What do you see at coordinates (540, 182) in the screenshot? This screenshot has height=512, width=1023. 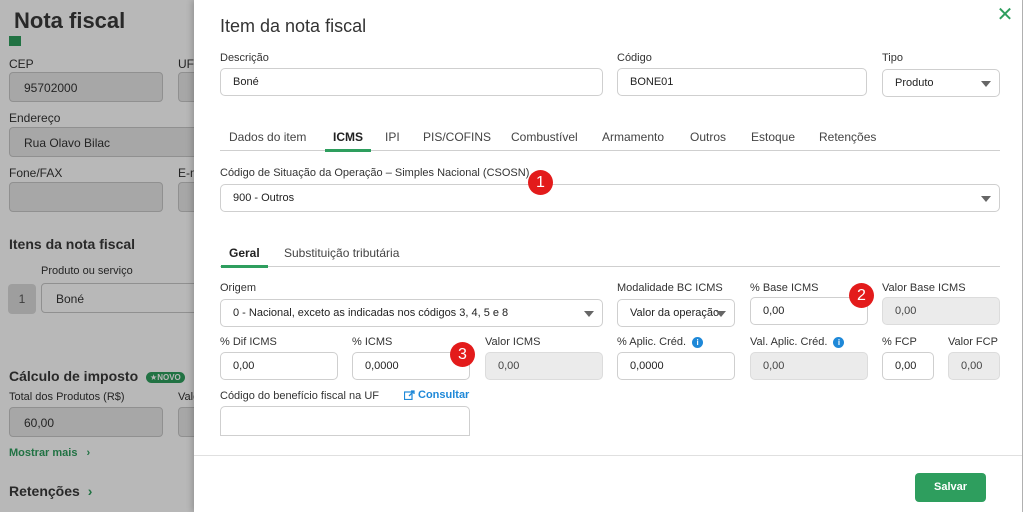 I see `marker-1: 1` at bounding box center [540, 182].